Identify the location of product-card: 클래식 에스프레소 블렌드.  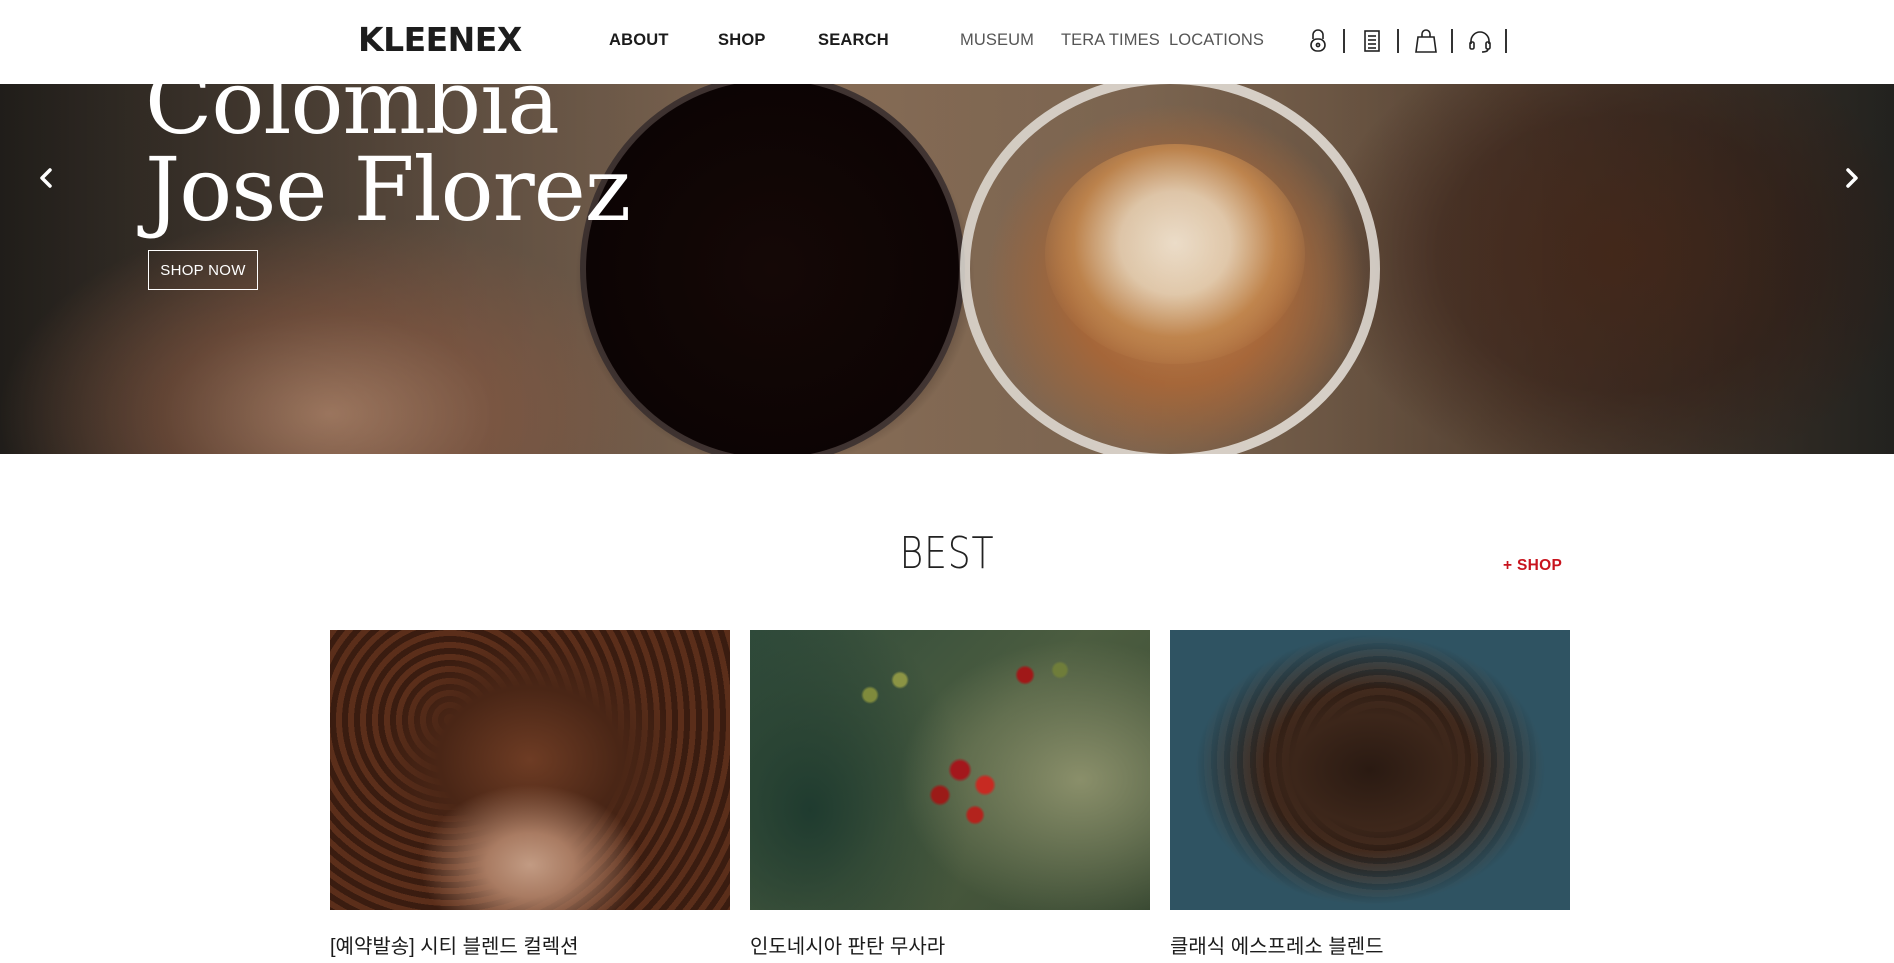
(1370, 794).